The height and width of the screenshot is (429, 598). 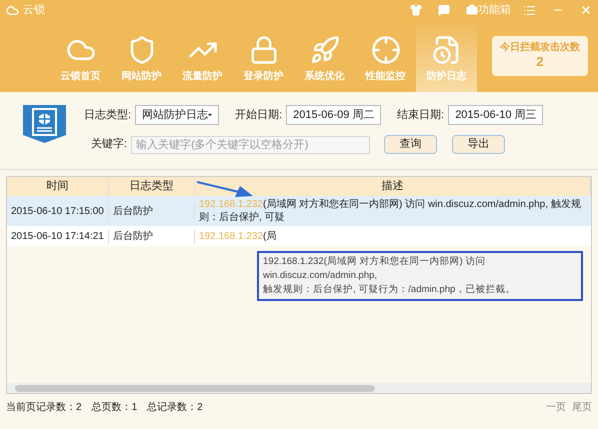 I want to click on nav-tab: 性能监控, so click(x=385, y=56).